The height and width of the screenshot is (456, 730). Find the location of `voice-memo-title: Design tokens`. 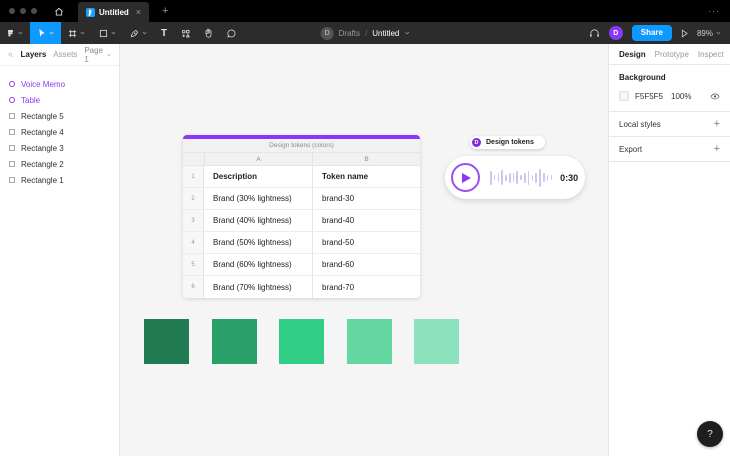

voice-memo-title: Design tokens is located at coordinates (510, 142).